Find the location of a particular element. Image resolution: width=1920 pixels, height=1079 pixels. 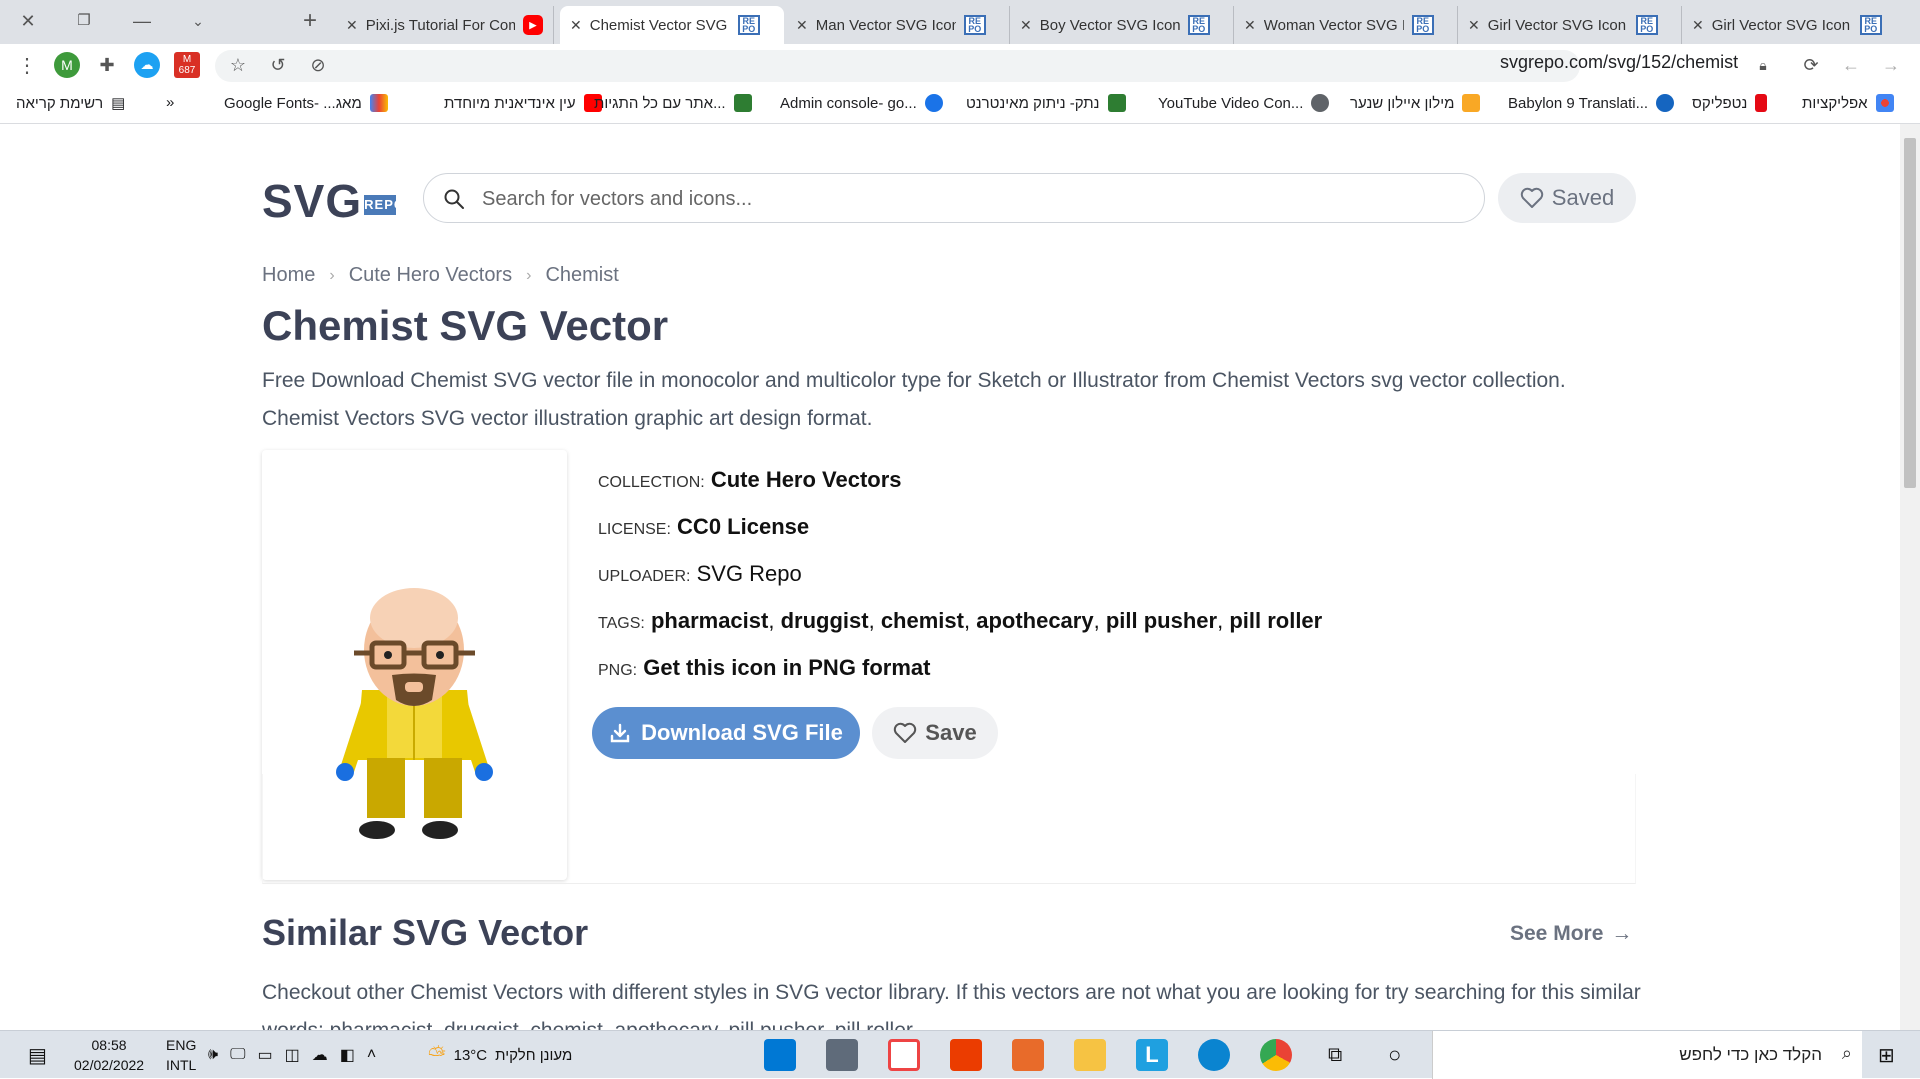

bookmarks-more: » is located at coordinates (170, 102).